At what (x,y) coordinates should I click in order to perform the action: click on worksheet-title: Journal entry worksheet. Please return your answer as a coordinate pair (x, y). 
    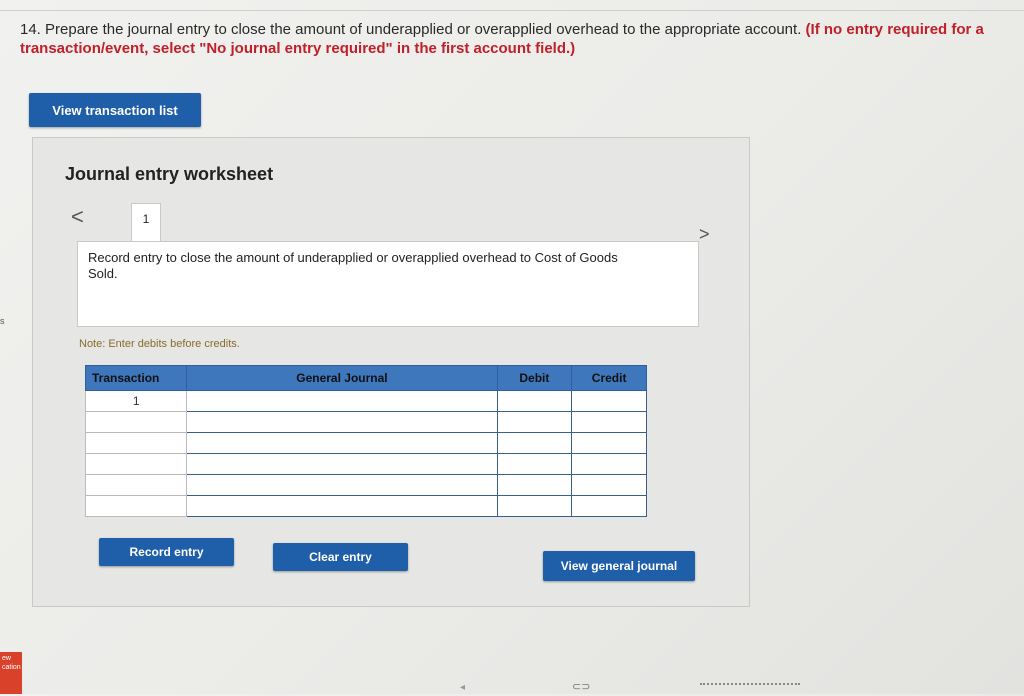
    Looking at the image, I should click on (169, 174).